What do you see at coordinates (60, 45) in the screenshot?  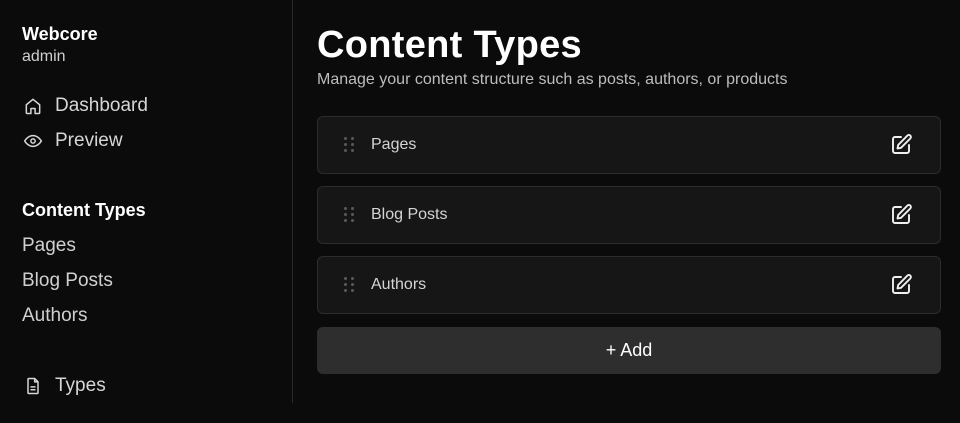 I see `brand: Webcore admin` at bounding box center [60, 45].